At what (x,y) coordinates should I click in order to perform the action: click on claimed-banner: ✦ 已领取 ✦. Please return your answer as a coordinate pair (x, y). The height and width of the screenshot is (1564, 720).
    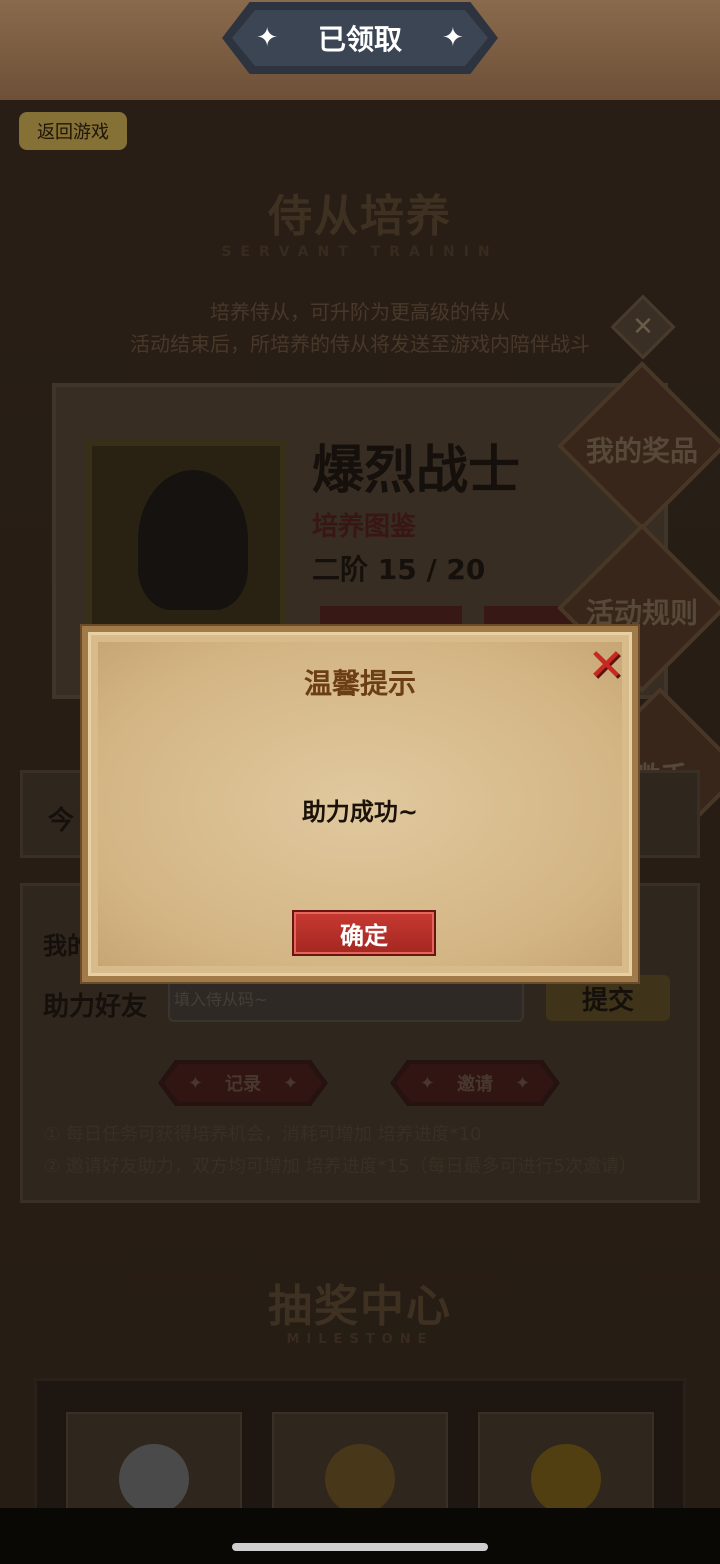
    Looking at the image, I should click on (360, 38).